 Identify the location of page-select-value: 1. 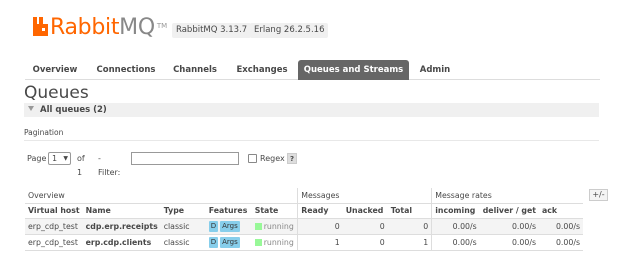
(55, 158).